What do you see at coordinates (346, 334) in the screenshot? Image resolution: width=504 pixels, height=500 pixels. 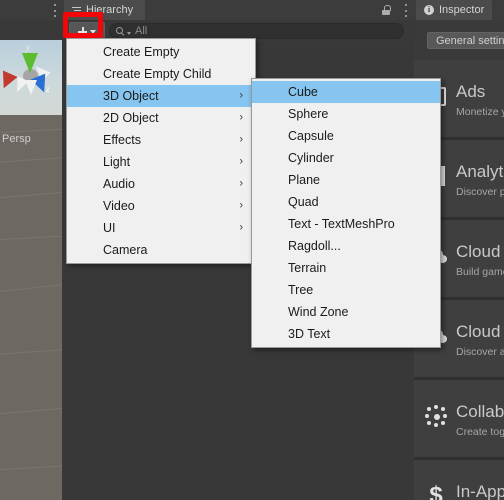 I see `menu-item-3d-text: 3D Text` at bounding box center [346, 334].